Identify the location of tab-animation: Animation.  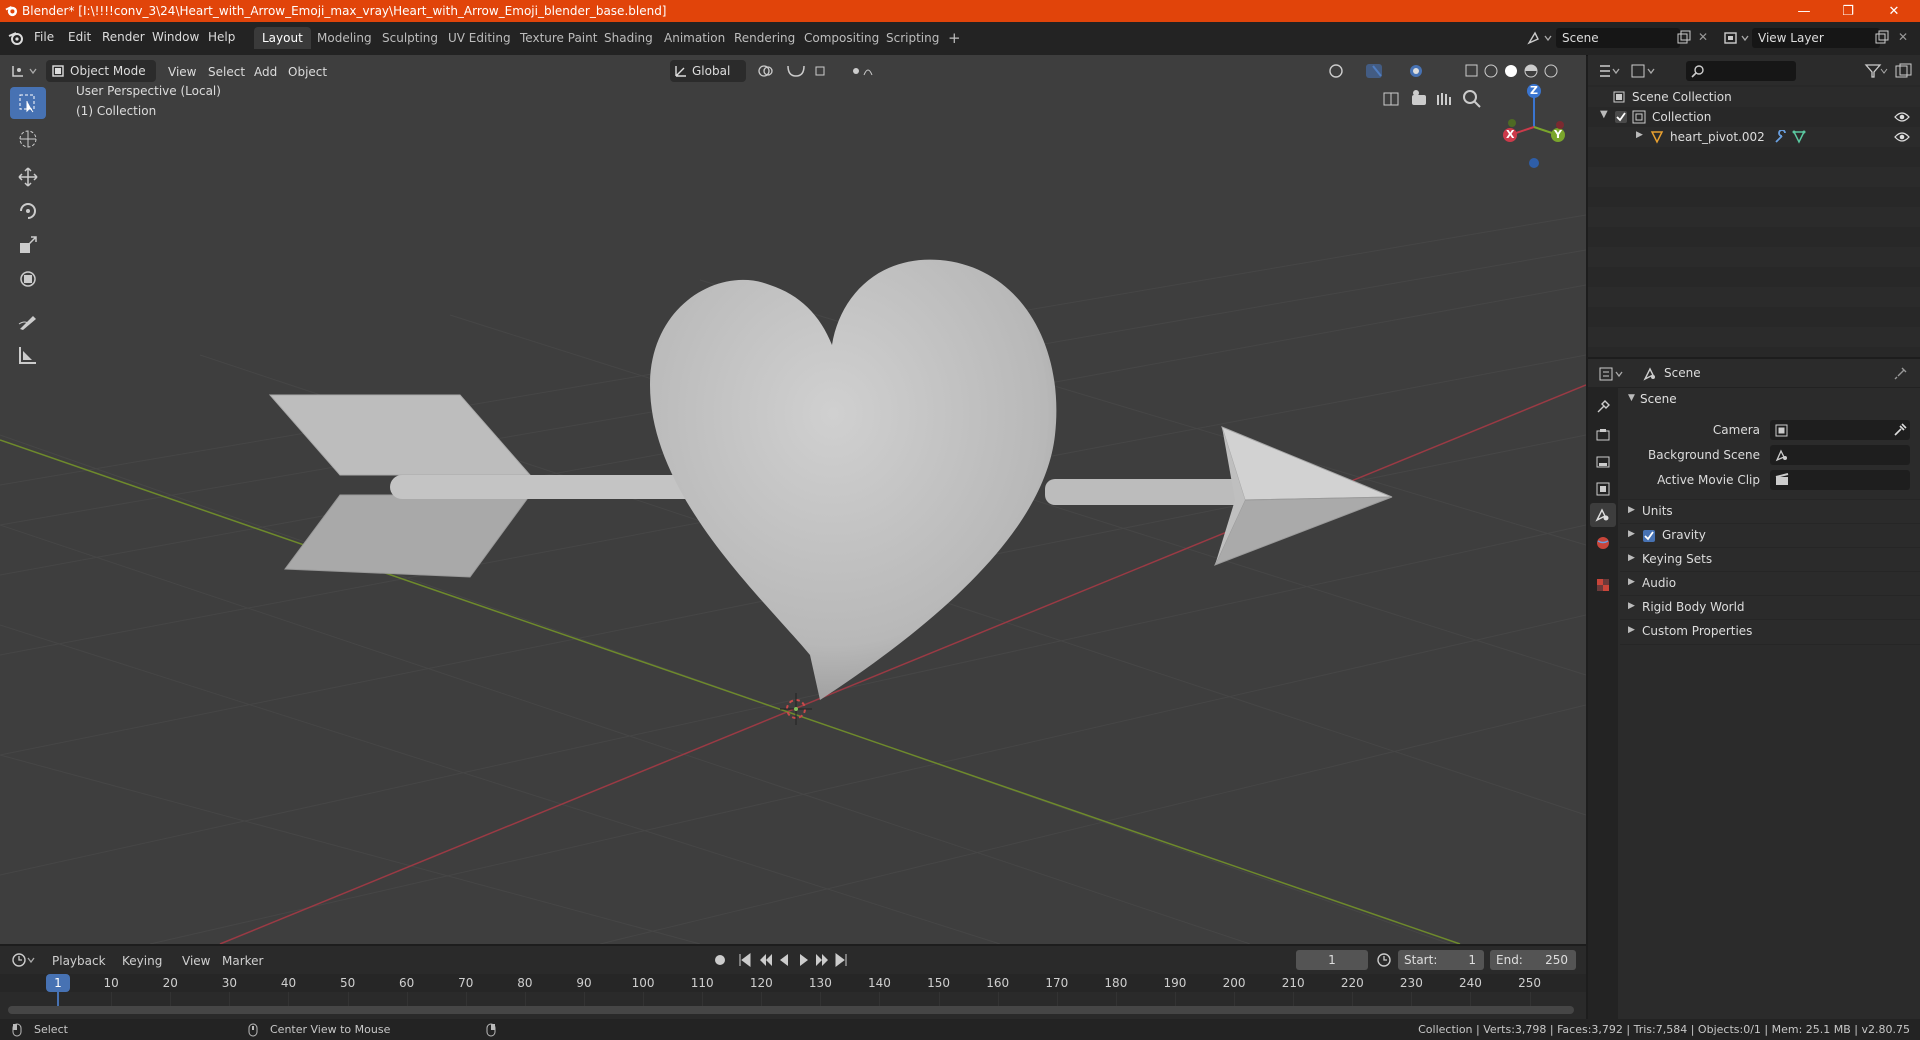
(694, 38).